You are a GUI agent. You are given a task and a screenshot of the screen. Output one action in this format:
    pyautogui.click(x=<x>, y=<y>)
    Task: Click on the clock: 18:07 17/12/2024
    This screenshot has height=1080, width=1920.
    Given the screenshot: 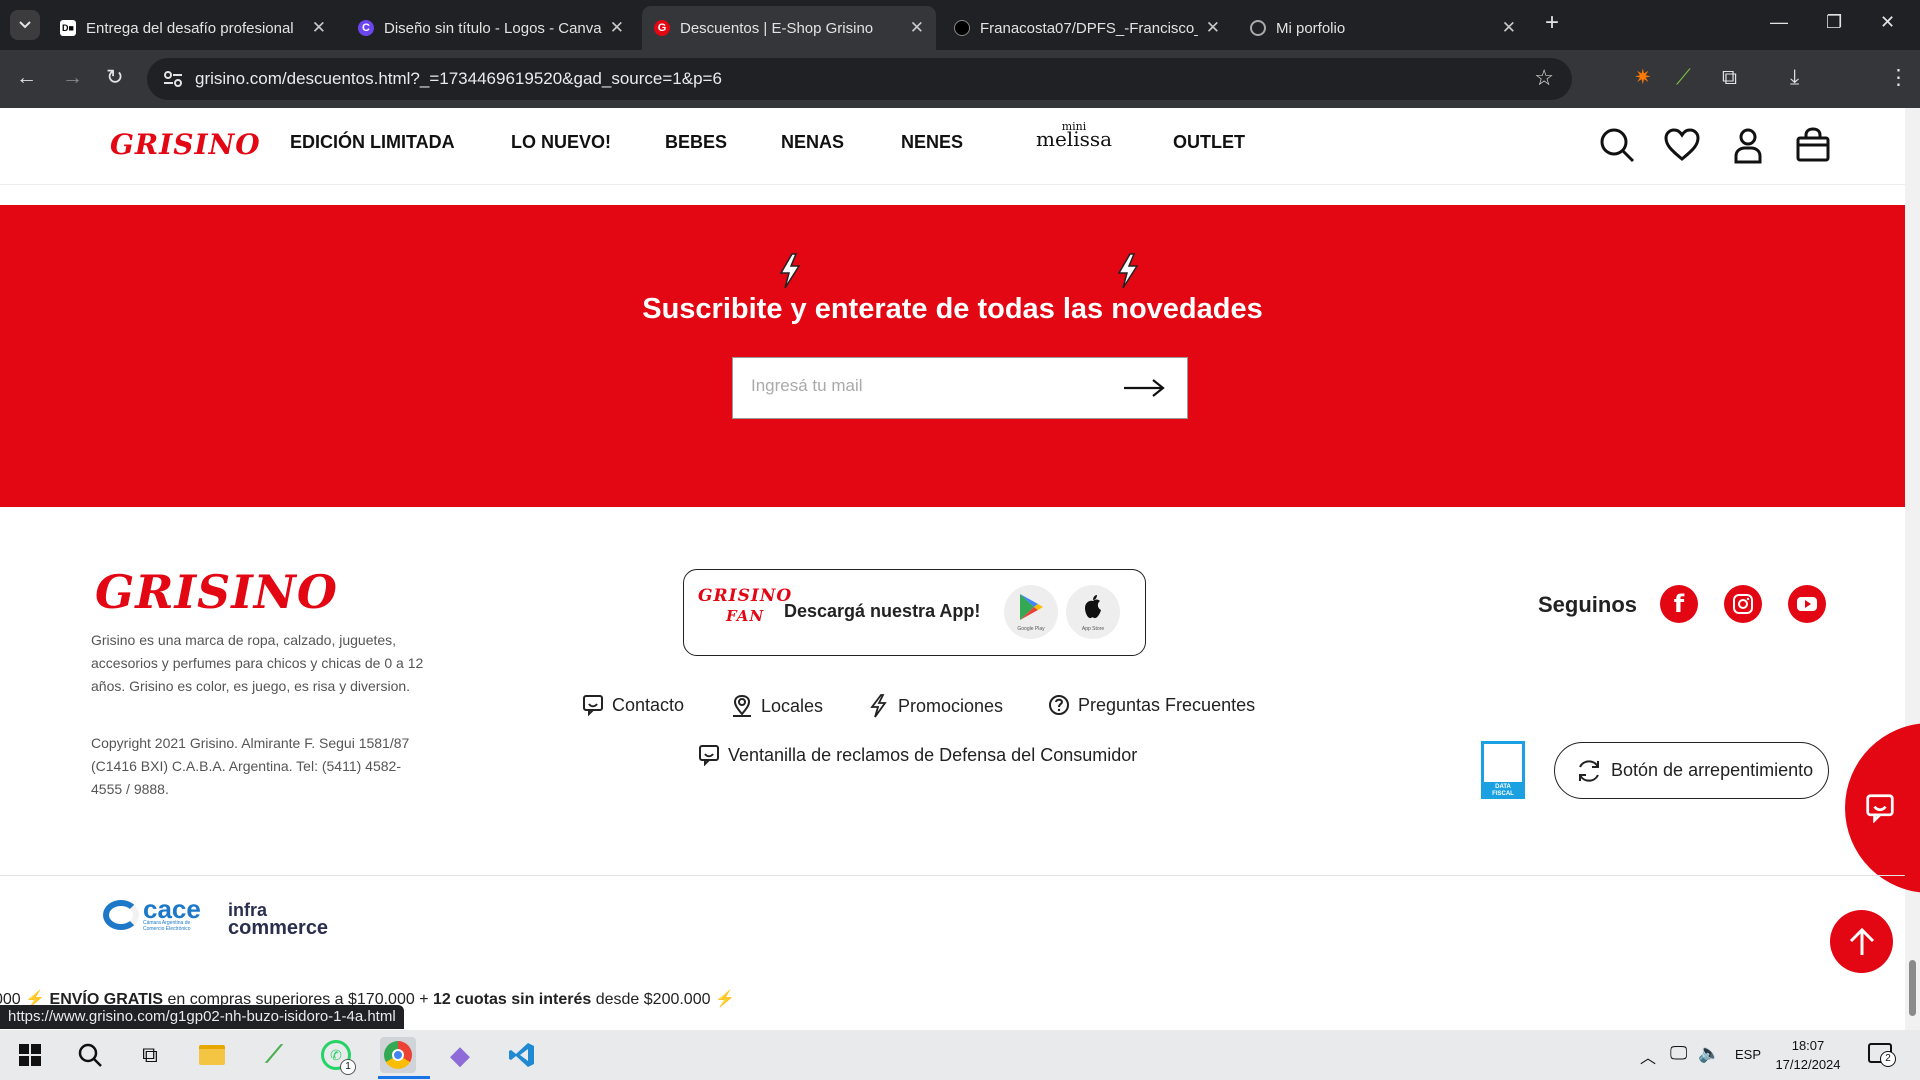 What is the action you would take?
    pyautogui.click(x=1808, y=1055)
    